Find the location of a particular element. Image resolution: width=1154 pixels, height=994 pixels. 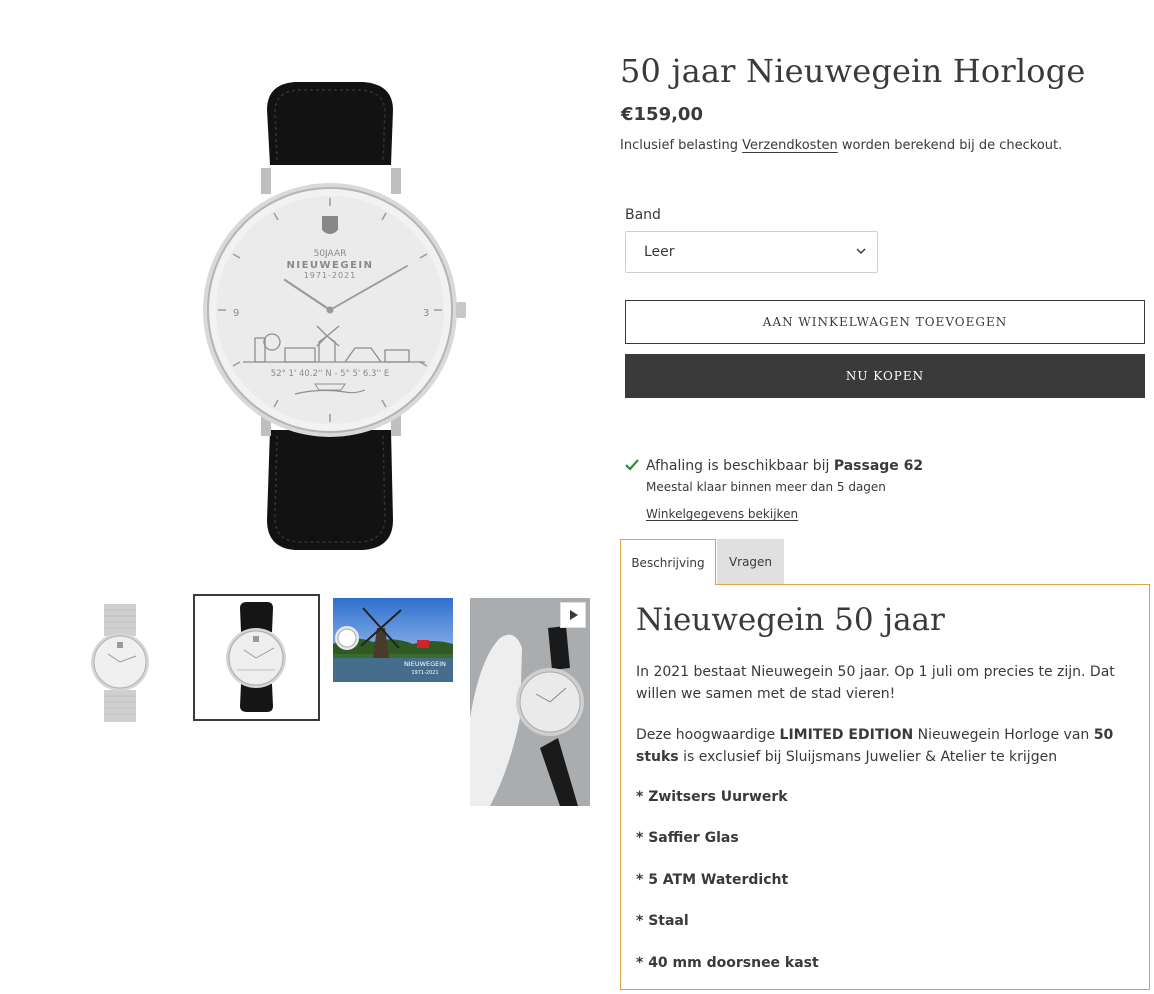

thumbnail-video is located at coordinates (530, 702).